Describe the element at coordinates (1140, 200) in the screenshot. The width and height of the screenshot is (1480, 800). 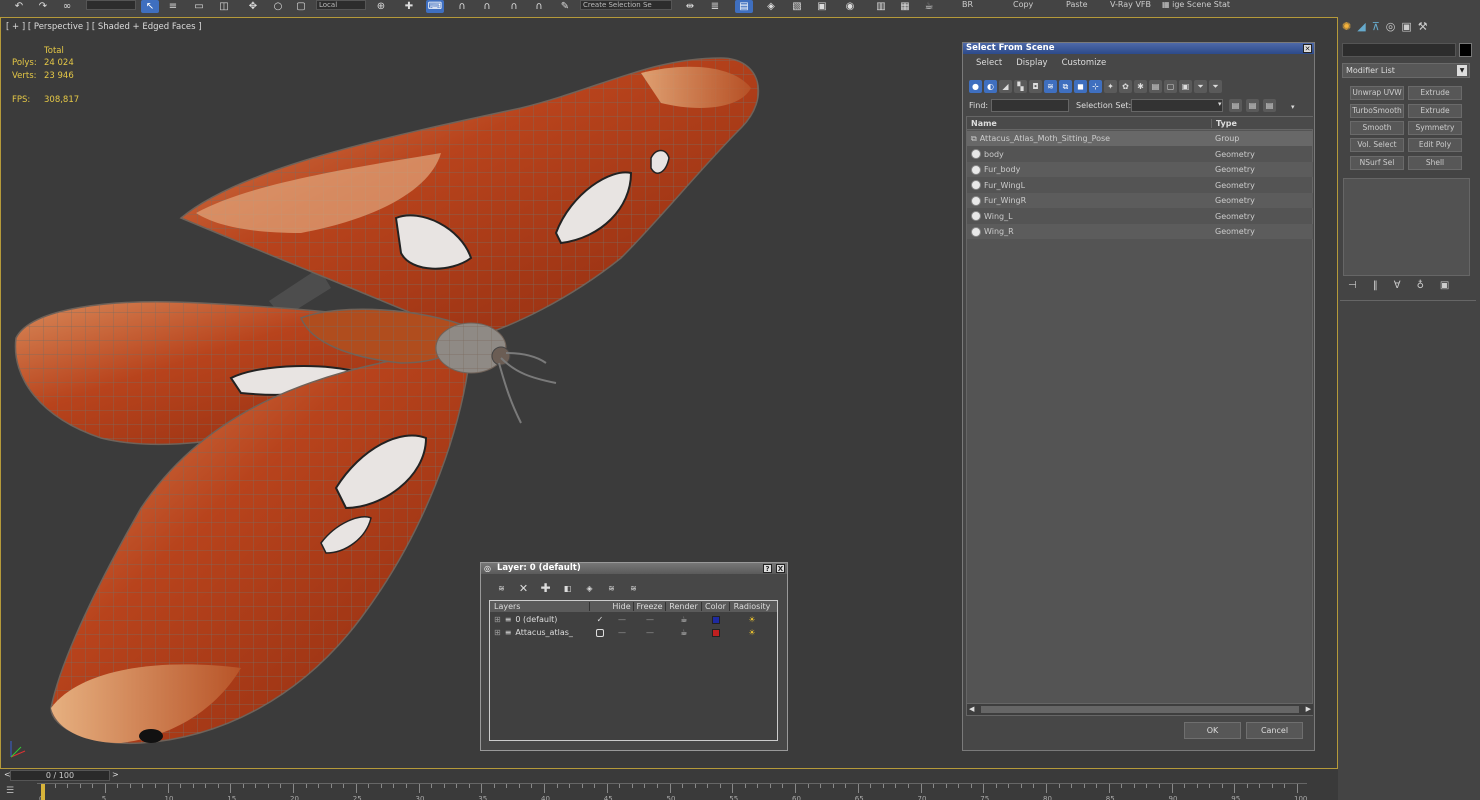
I see `list-item: Fur_WingR Geometry` at that location.